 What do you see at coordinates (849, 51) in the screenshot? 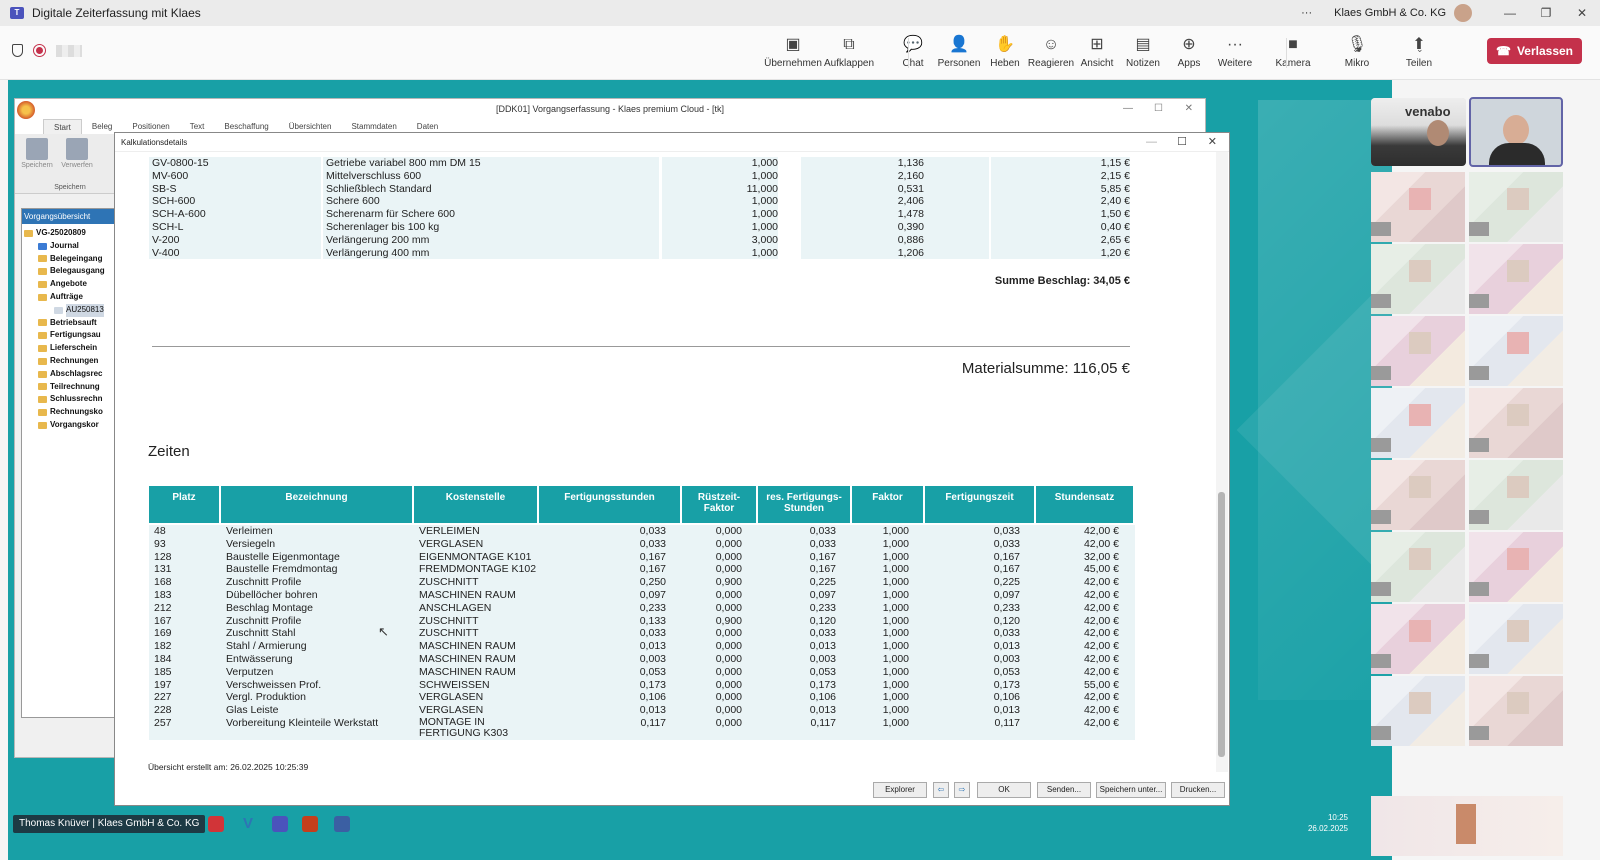
I see `toolbar-button-1: ⧉ Aufklappen` at bounding box center [849, 51].